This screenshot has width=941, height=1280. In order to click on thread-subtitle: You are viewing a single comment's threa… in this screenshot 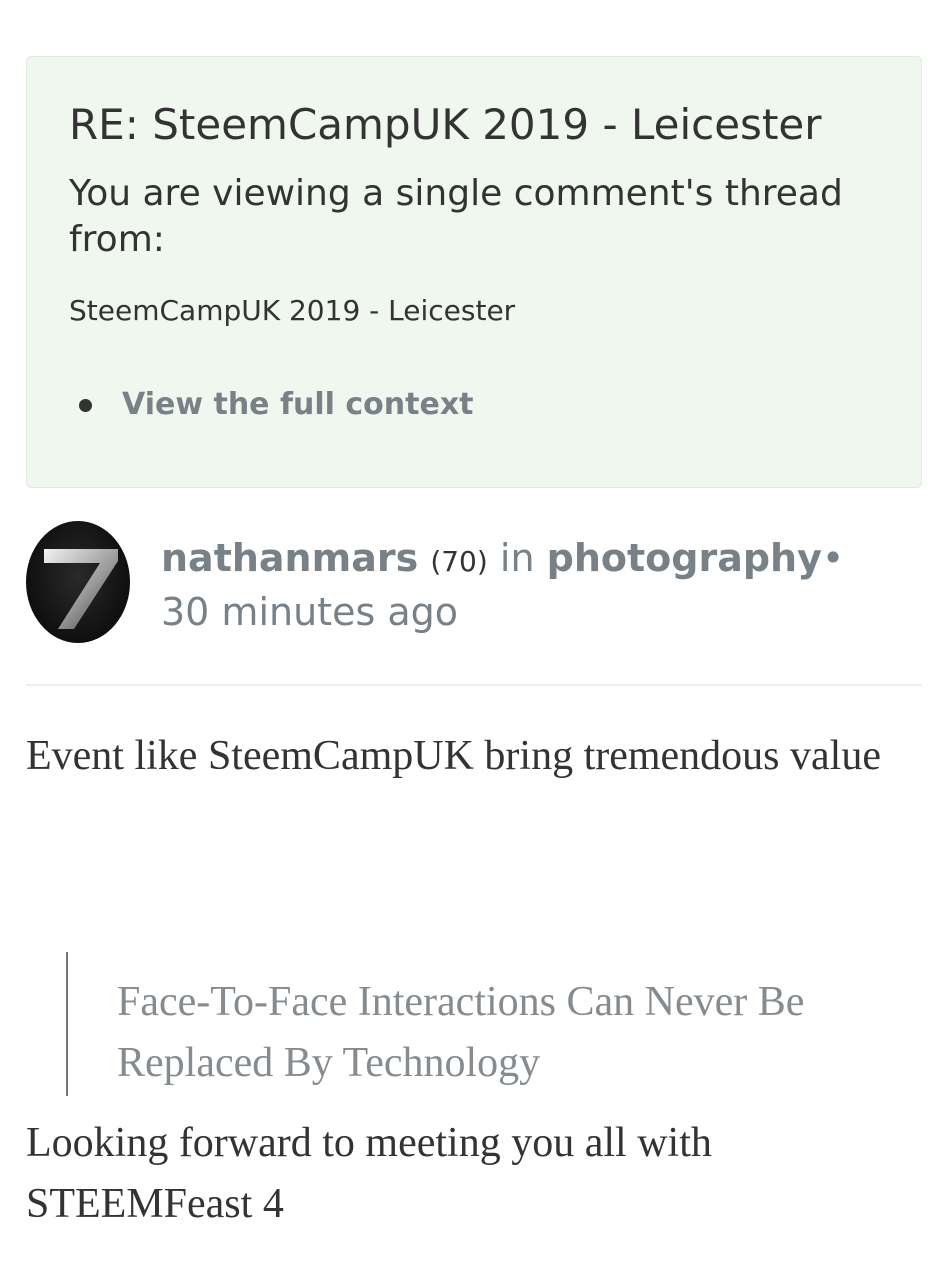, I will do `click(456, 216)`.